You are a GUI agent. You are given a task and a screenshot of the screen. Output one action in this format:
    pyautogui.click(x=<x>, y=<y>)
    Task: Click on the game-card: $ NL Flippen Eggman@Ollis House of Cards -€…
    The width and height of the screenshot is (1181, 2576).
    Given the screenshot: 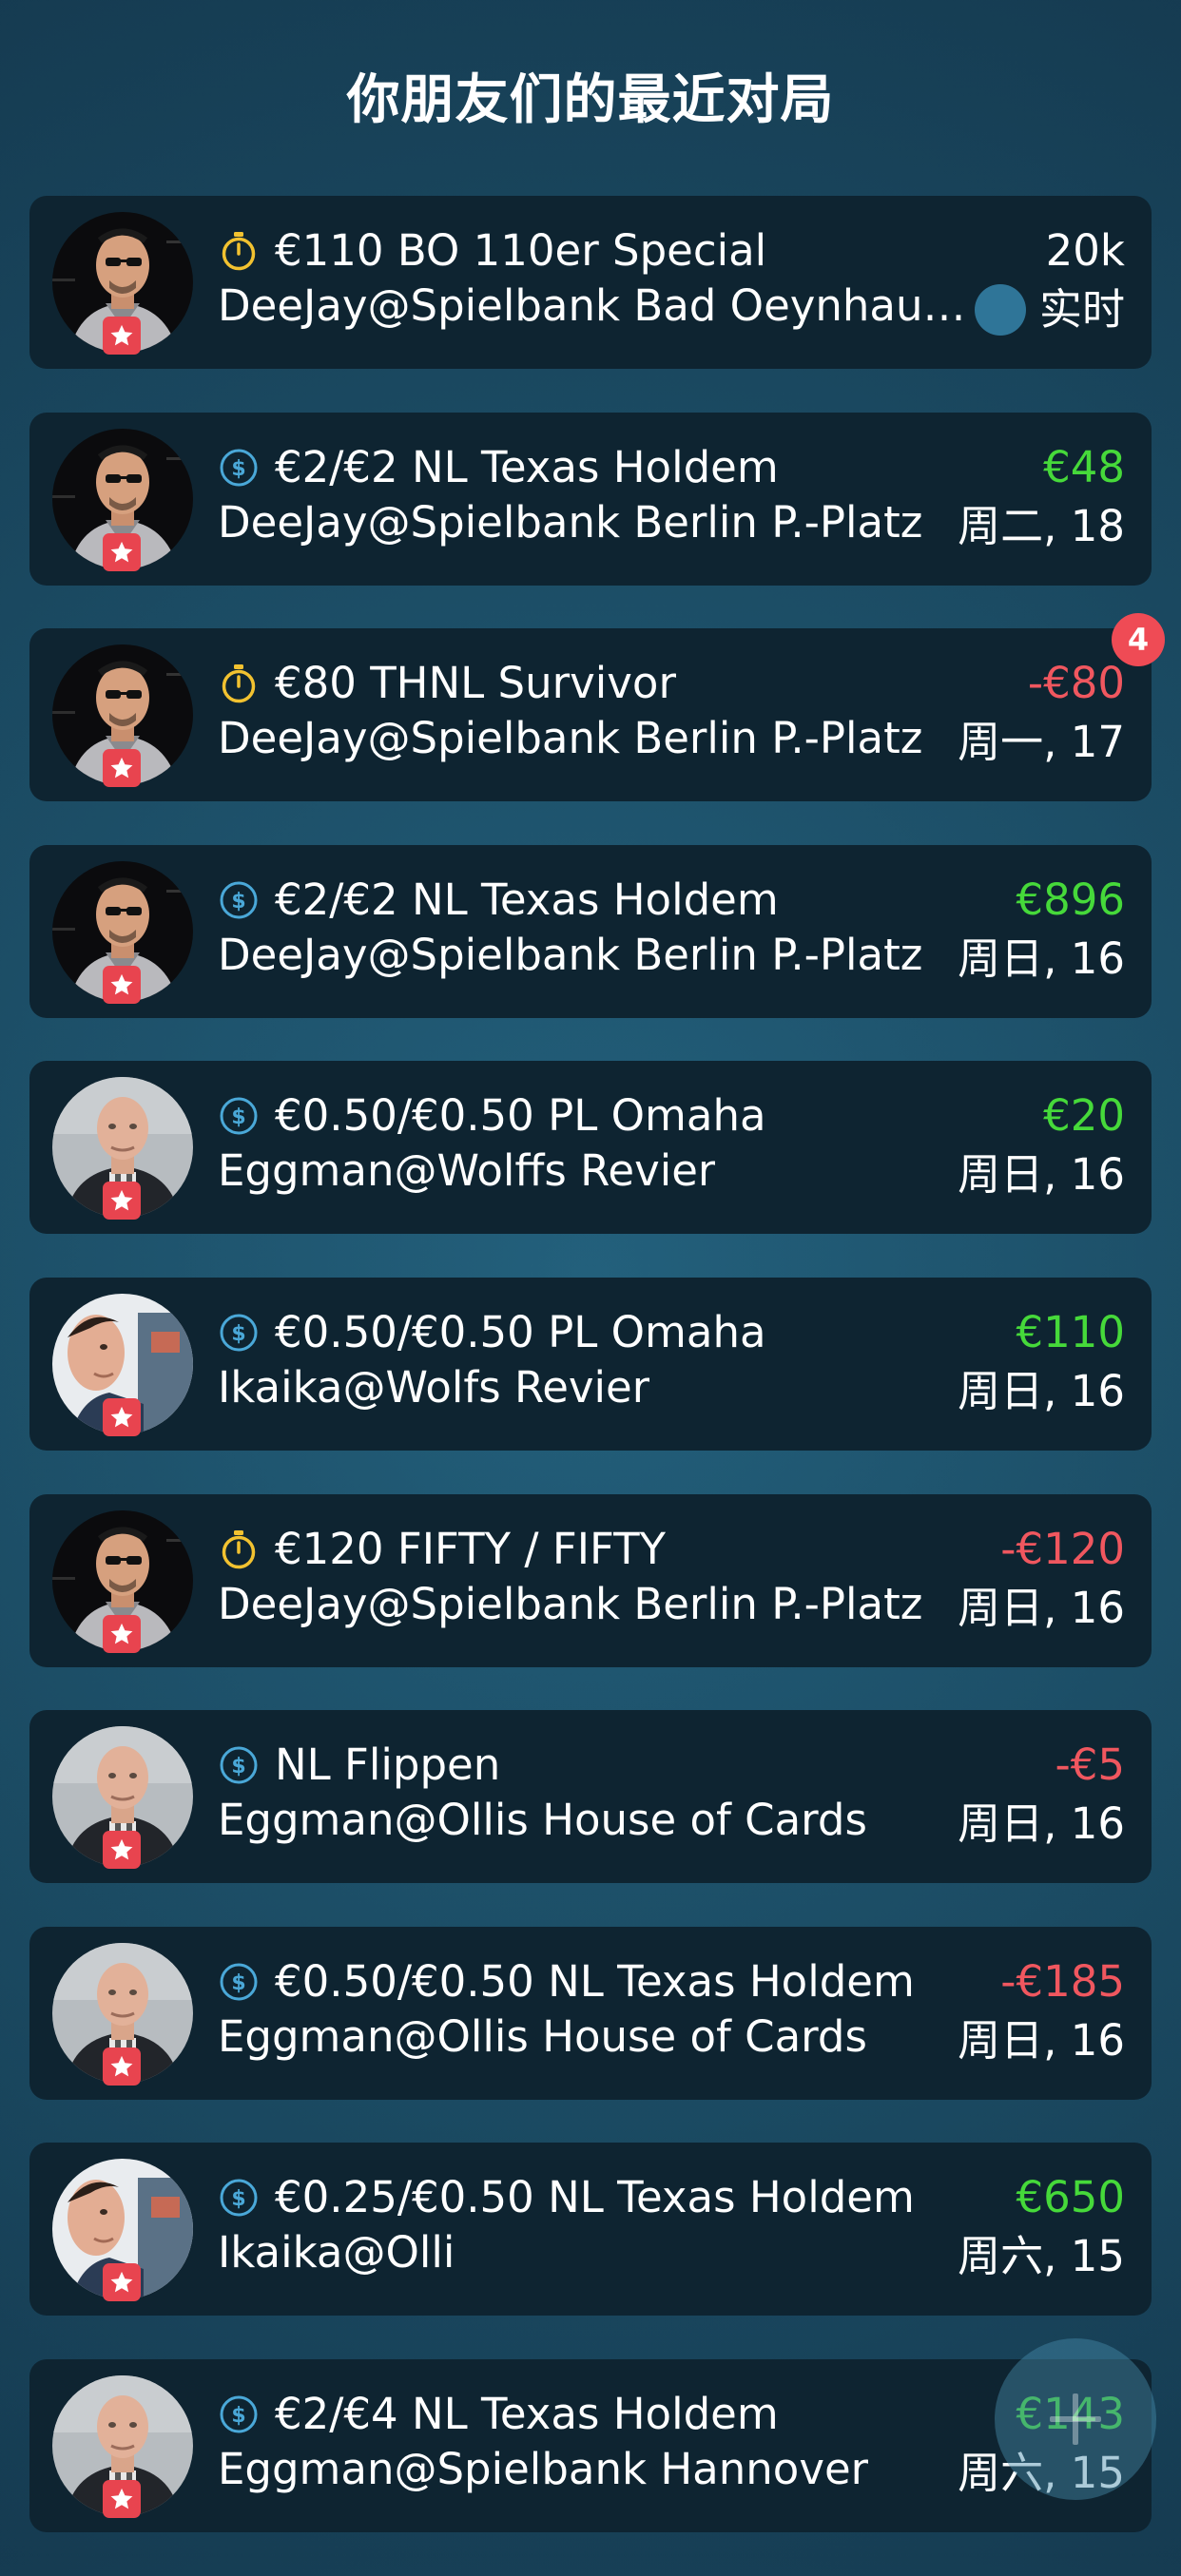 What is the action you would take?
    pyautogui.click(x=590, y=1797)
    